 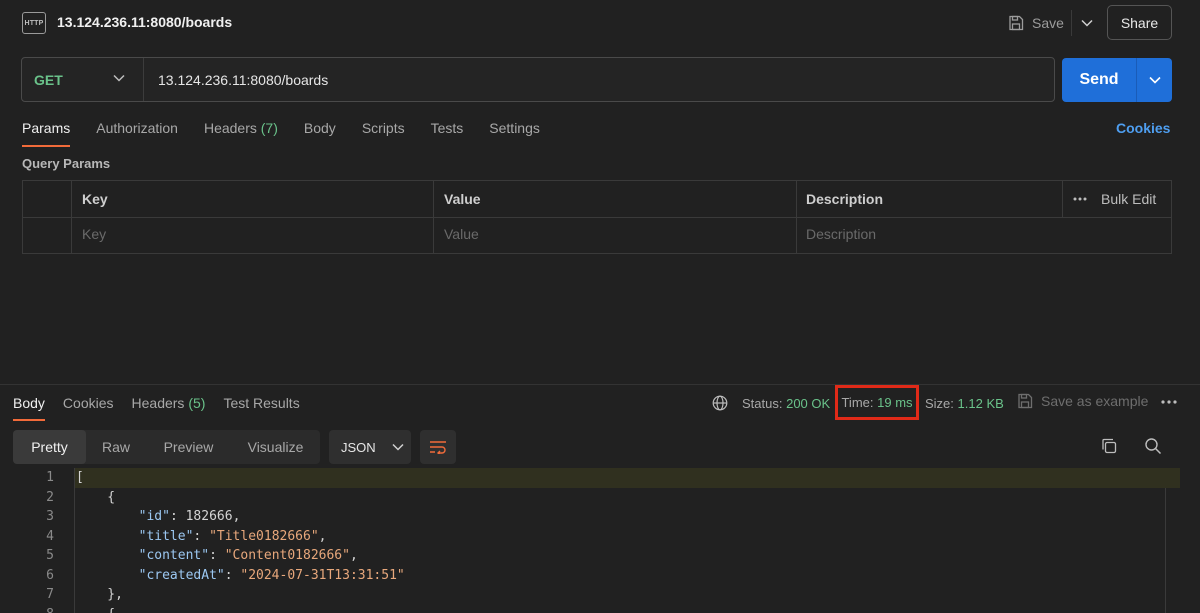 I want to click on status-value: 200 OK, so click(x=808, y=403).